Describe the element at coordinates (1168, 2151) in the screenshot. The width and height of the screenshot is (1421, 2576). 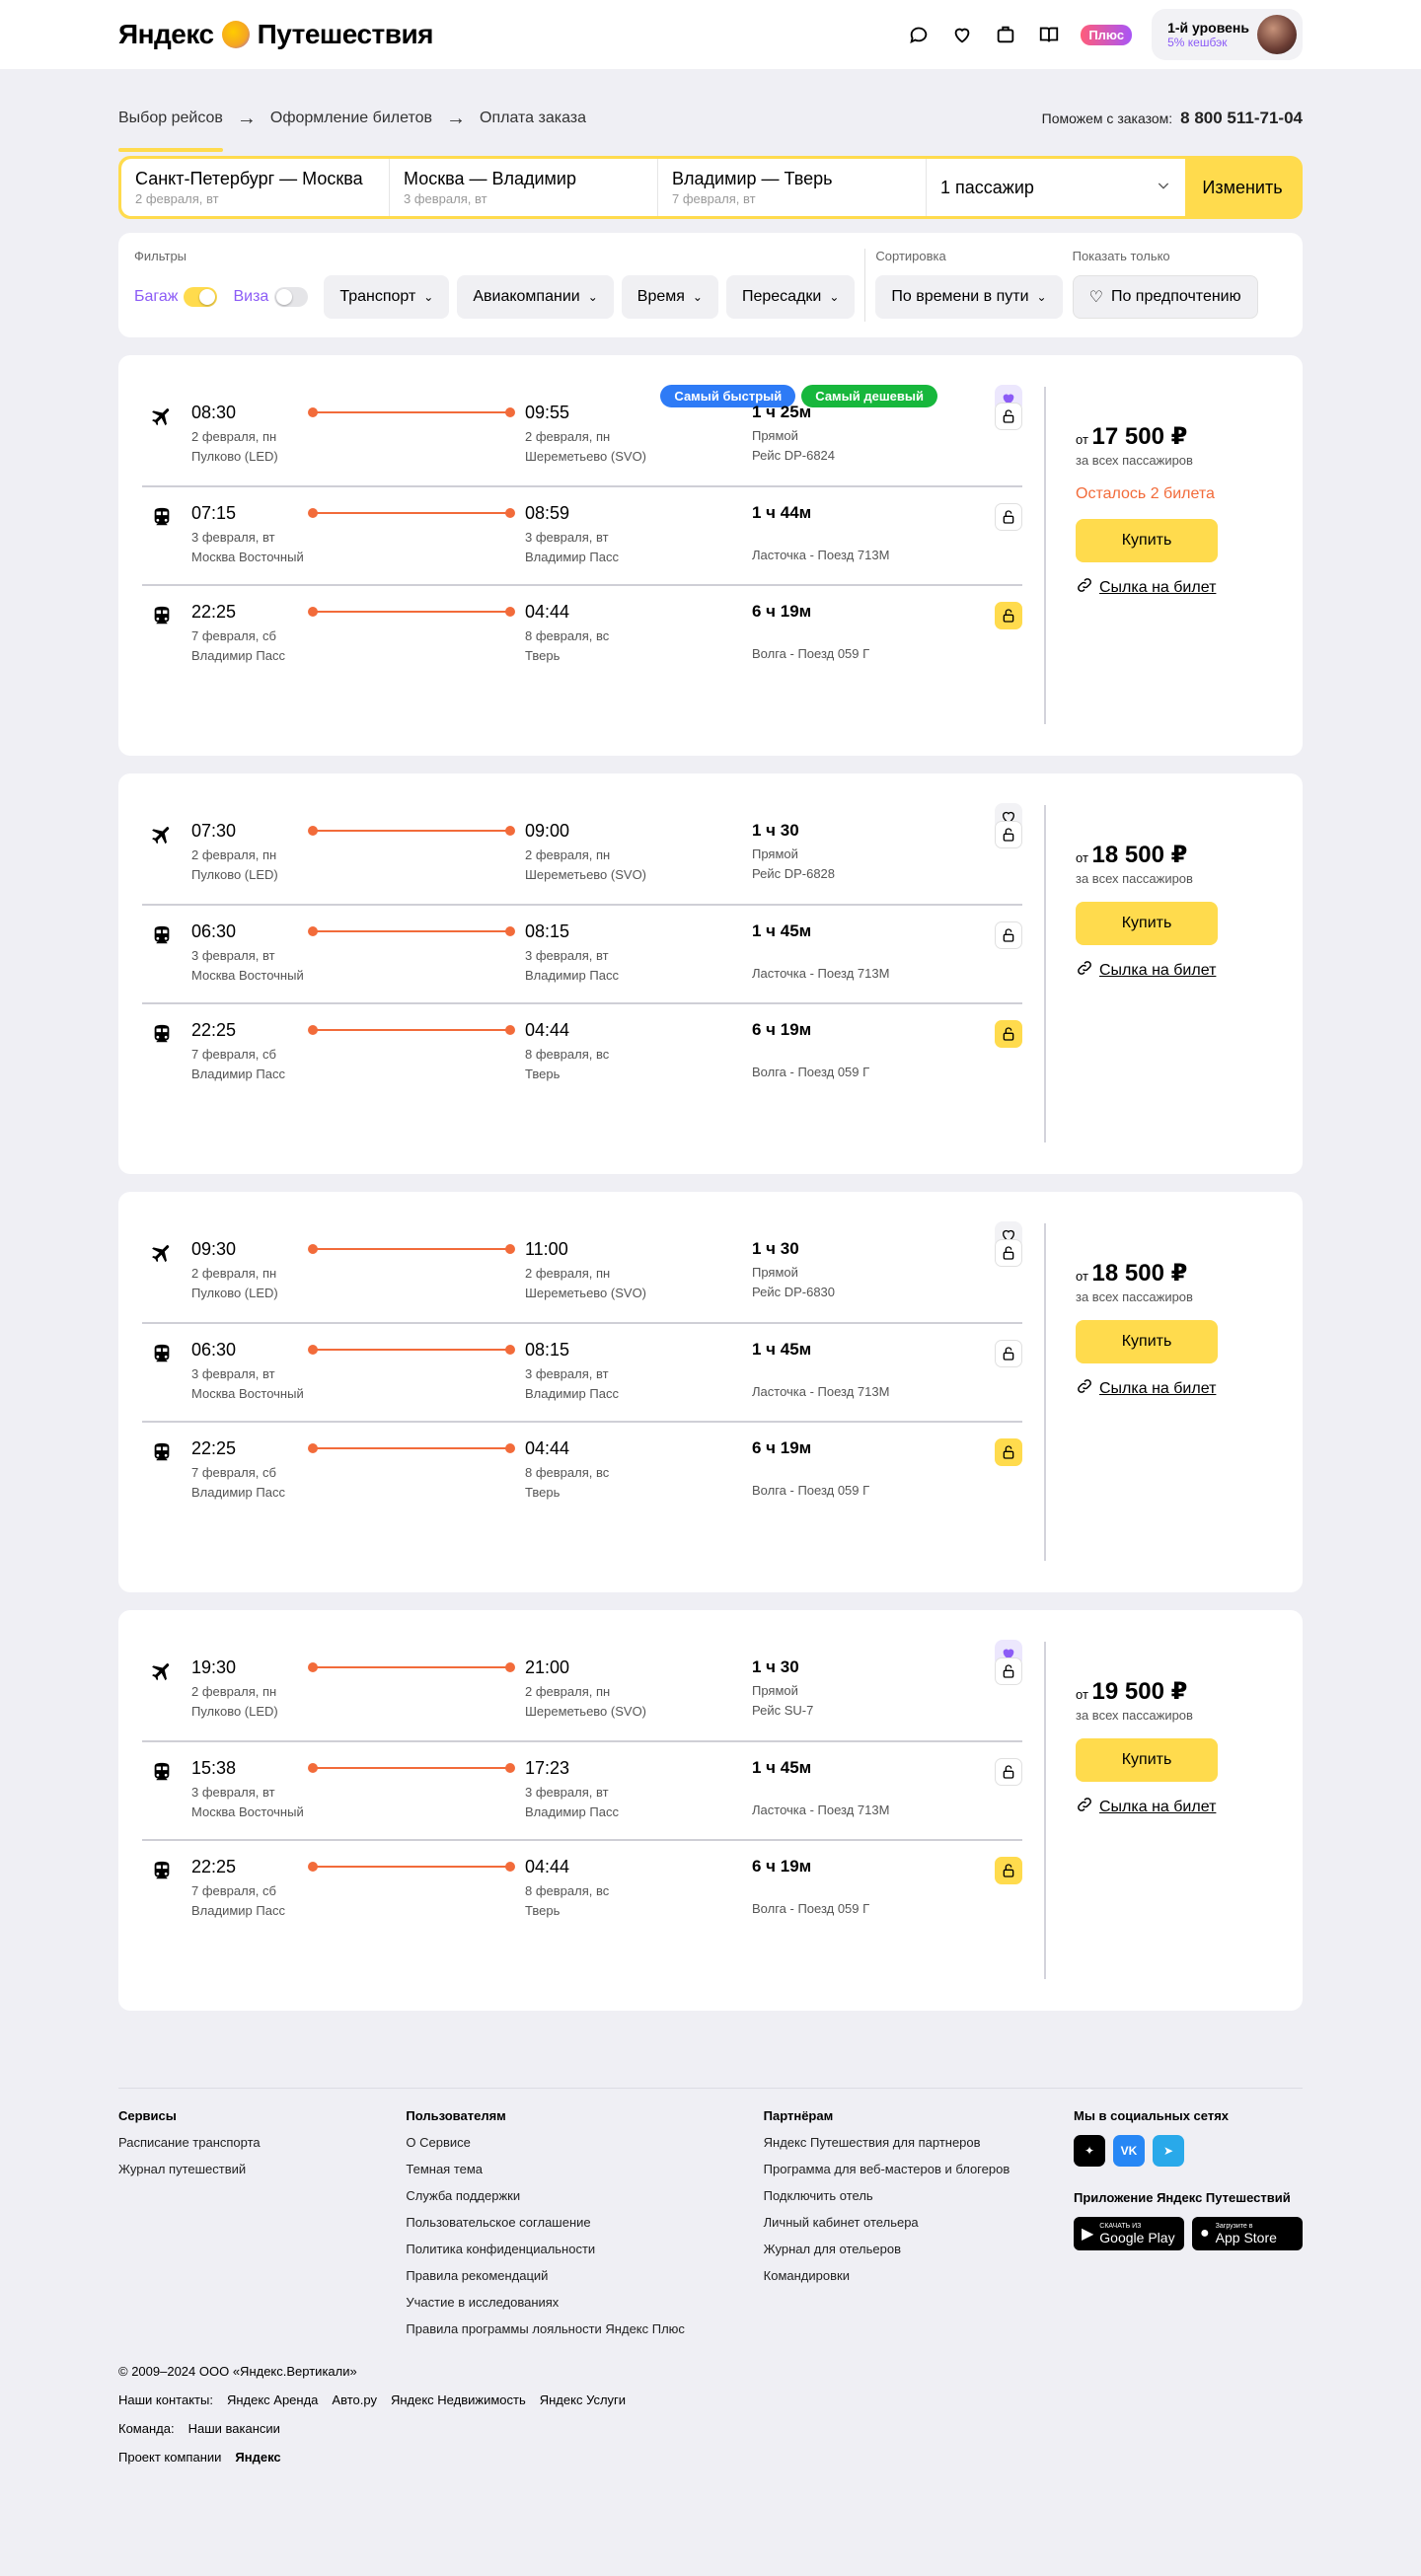
I see `telegram-icon: ➤` at that location.